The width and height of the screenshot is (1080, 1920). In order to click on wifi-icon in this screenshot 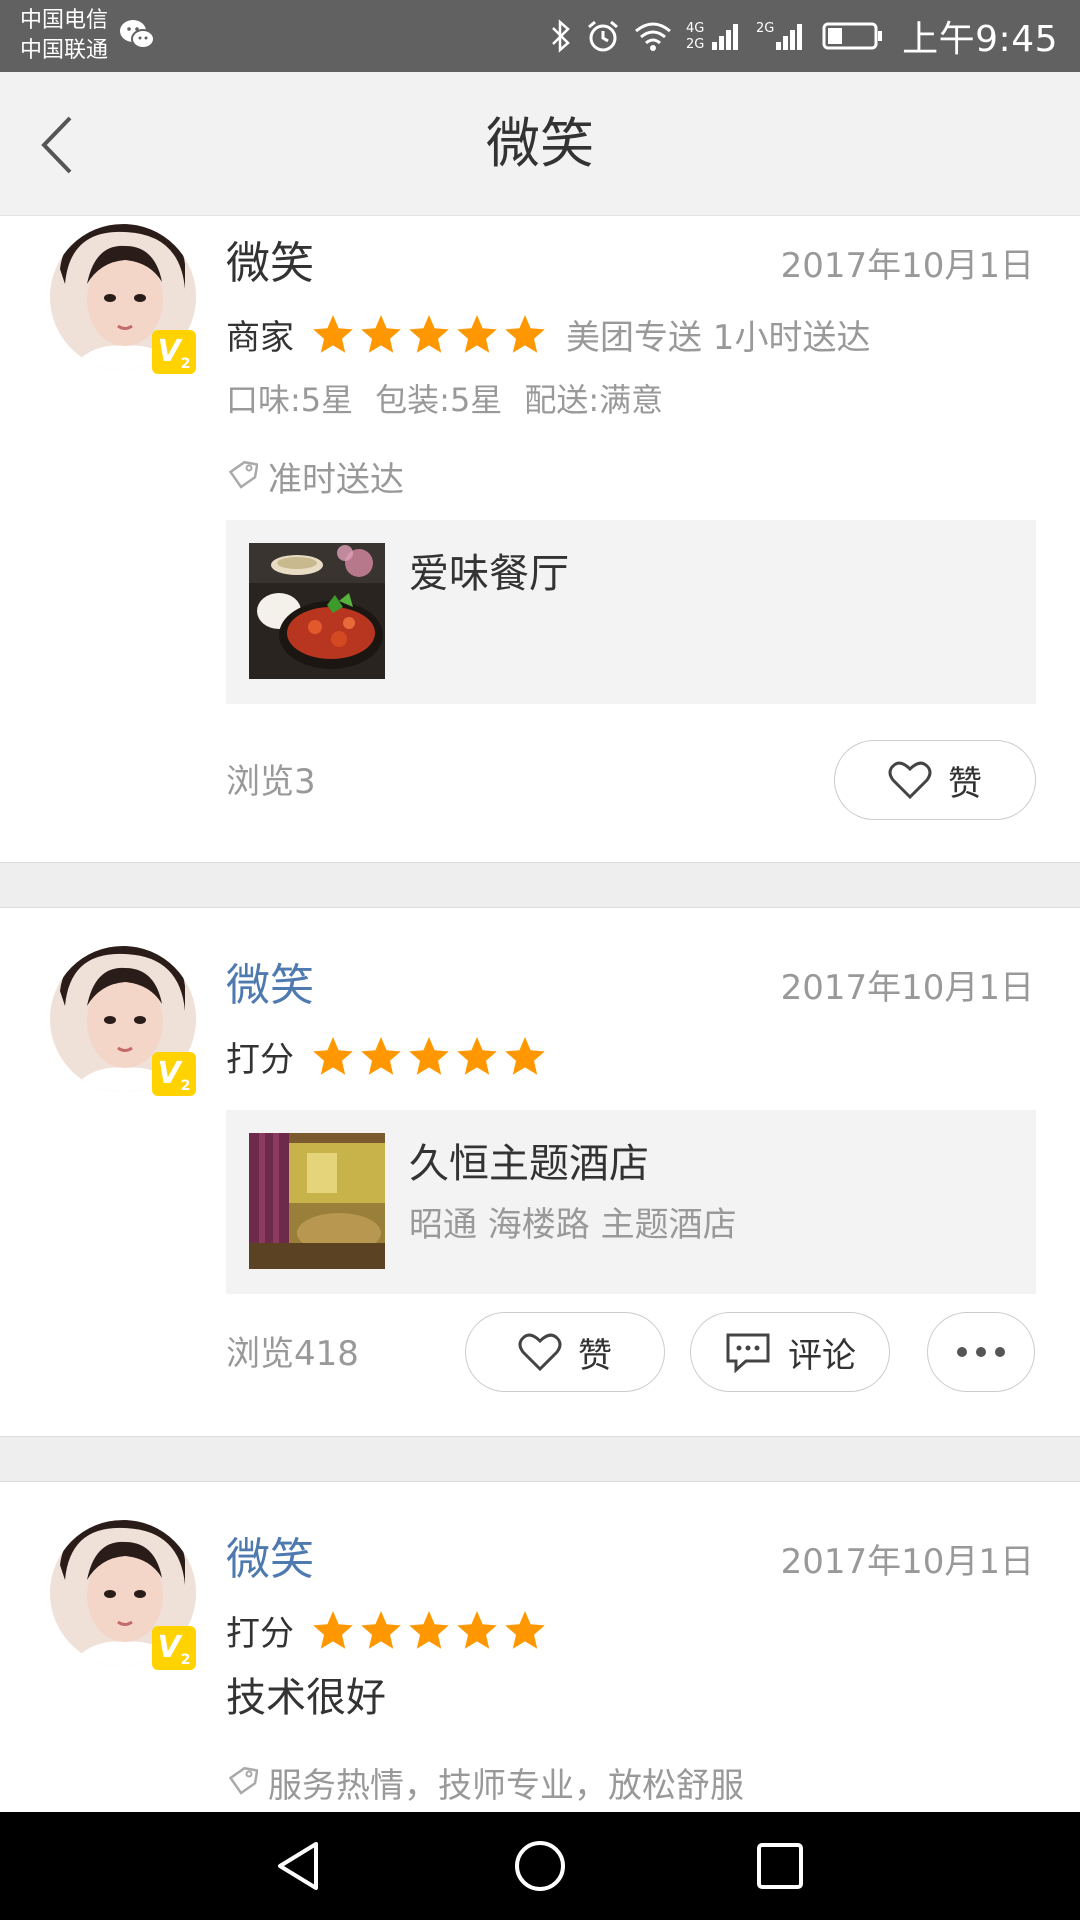, I will do `click(653, 36)`.